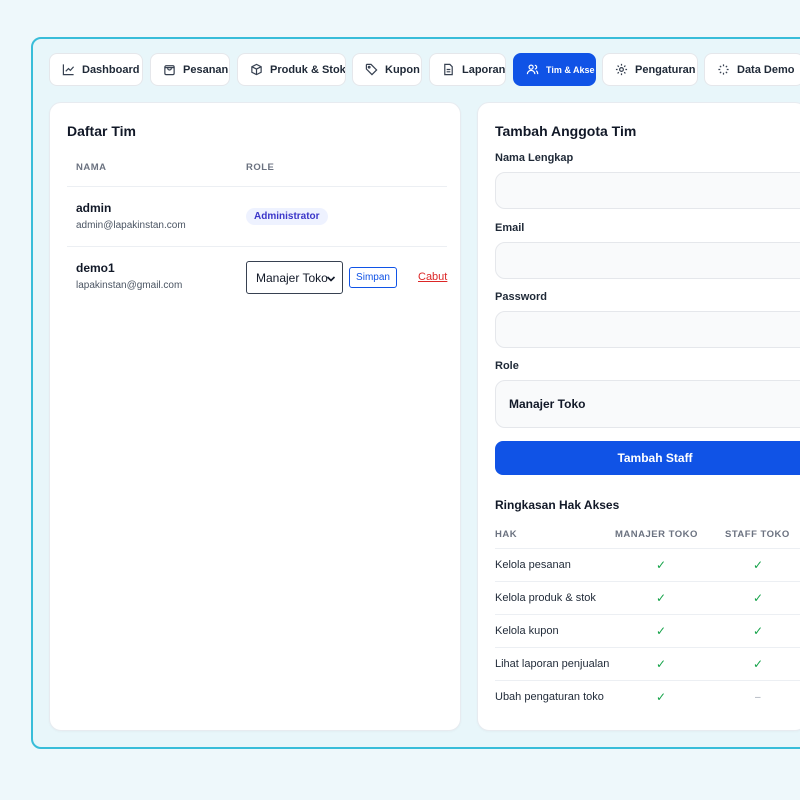  I want to click on full-name-input, so click(647, 190).